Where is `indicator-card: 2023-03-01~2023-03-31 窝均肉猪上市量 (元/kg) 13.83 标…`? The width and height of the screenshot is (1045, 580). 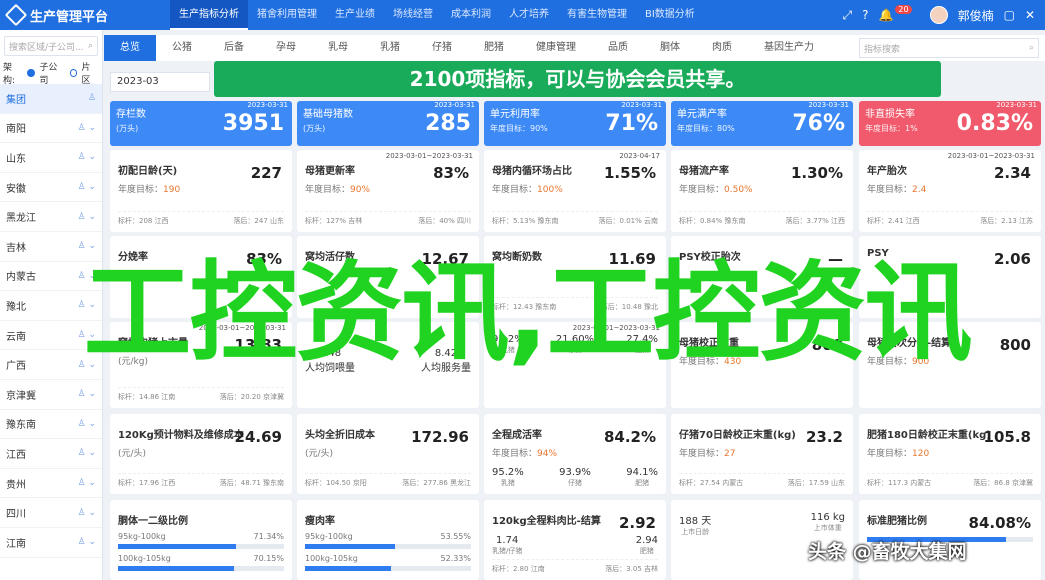
indicator-card: 2023-03-01~2023-03-31 窝均肉猪上市量 (元/kg) 13.83 标… is located at coordinates (201, 365).